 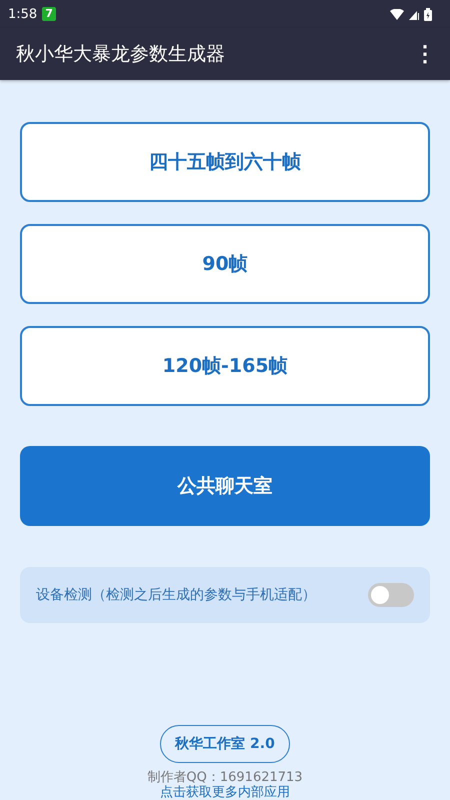 What do you see at coordinates (225, 486) in the screenshot?
I see `action-button: 公共聊天室` at bounding box center [225, 486].